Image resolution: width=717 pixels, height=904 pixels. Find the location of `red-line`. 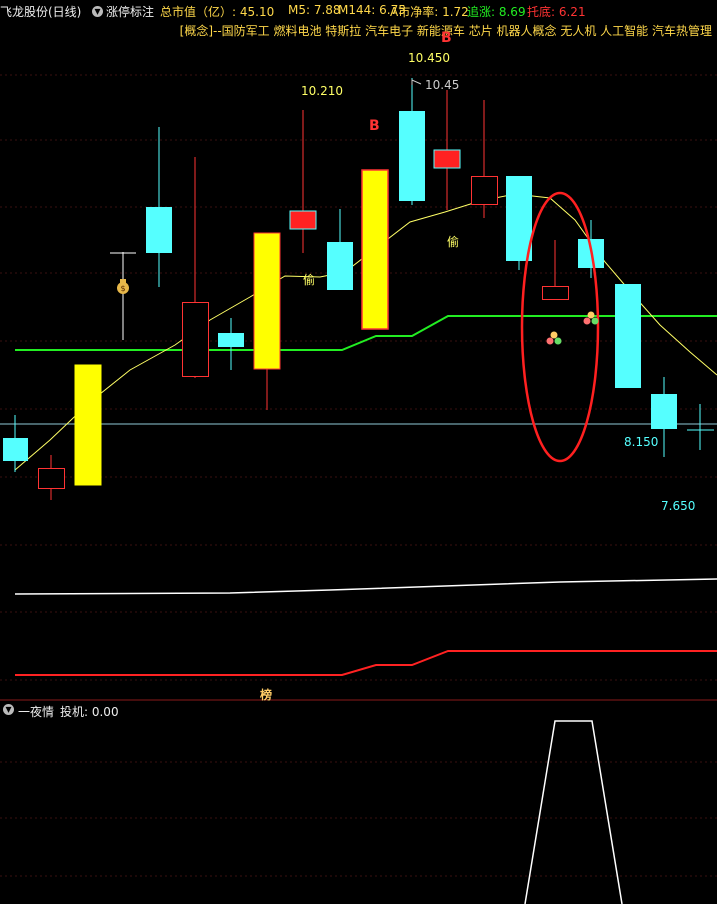

red-line is located at coordinates (366, 663).